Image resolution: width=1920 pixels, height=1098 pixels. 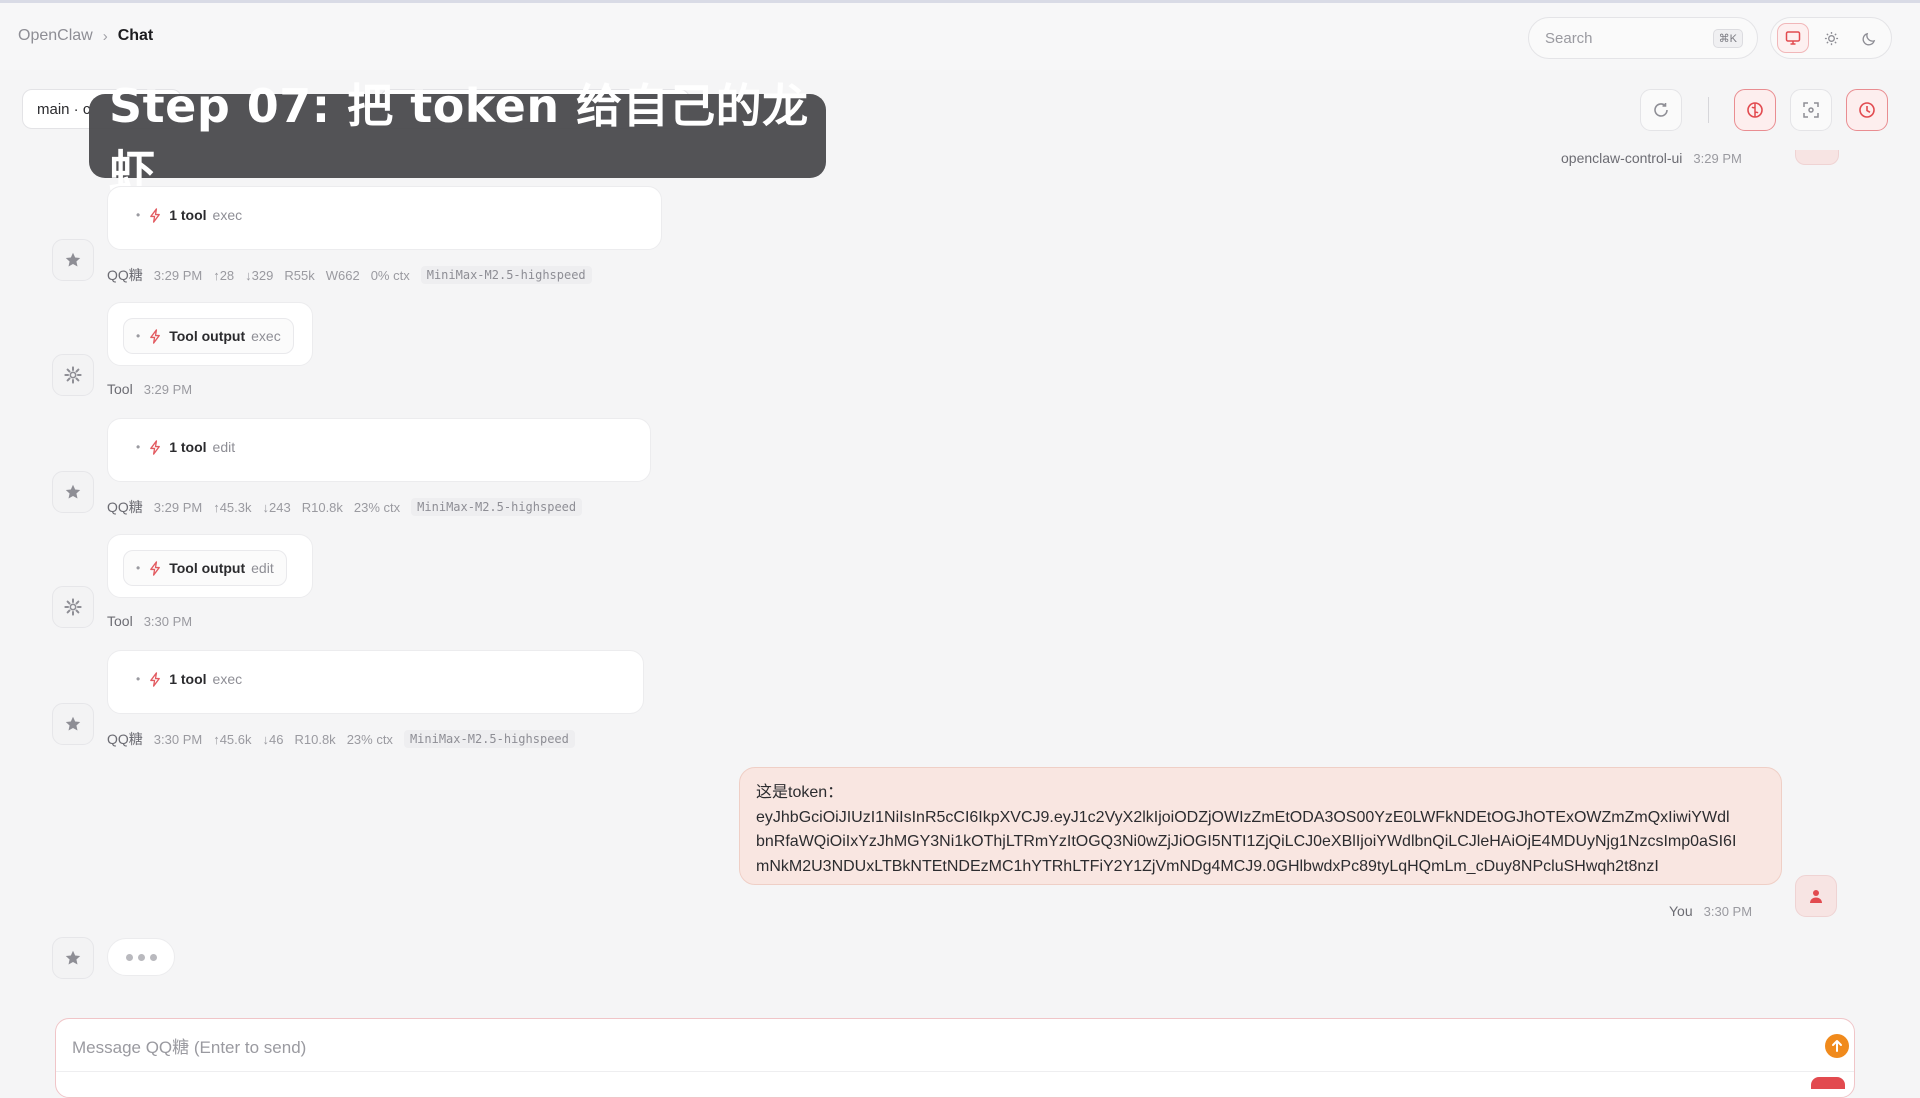 I want to click on meta-sender: You, so click(x=1681, y=911).